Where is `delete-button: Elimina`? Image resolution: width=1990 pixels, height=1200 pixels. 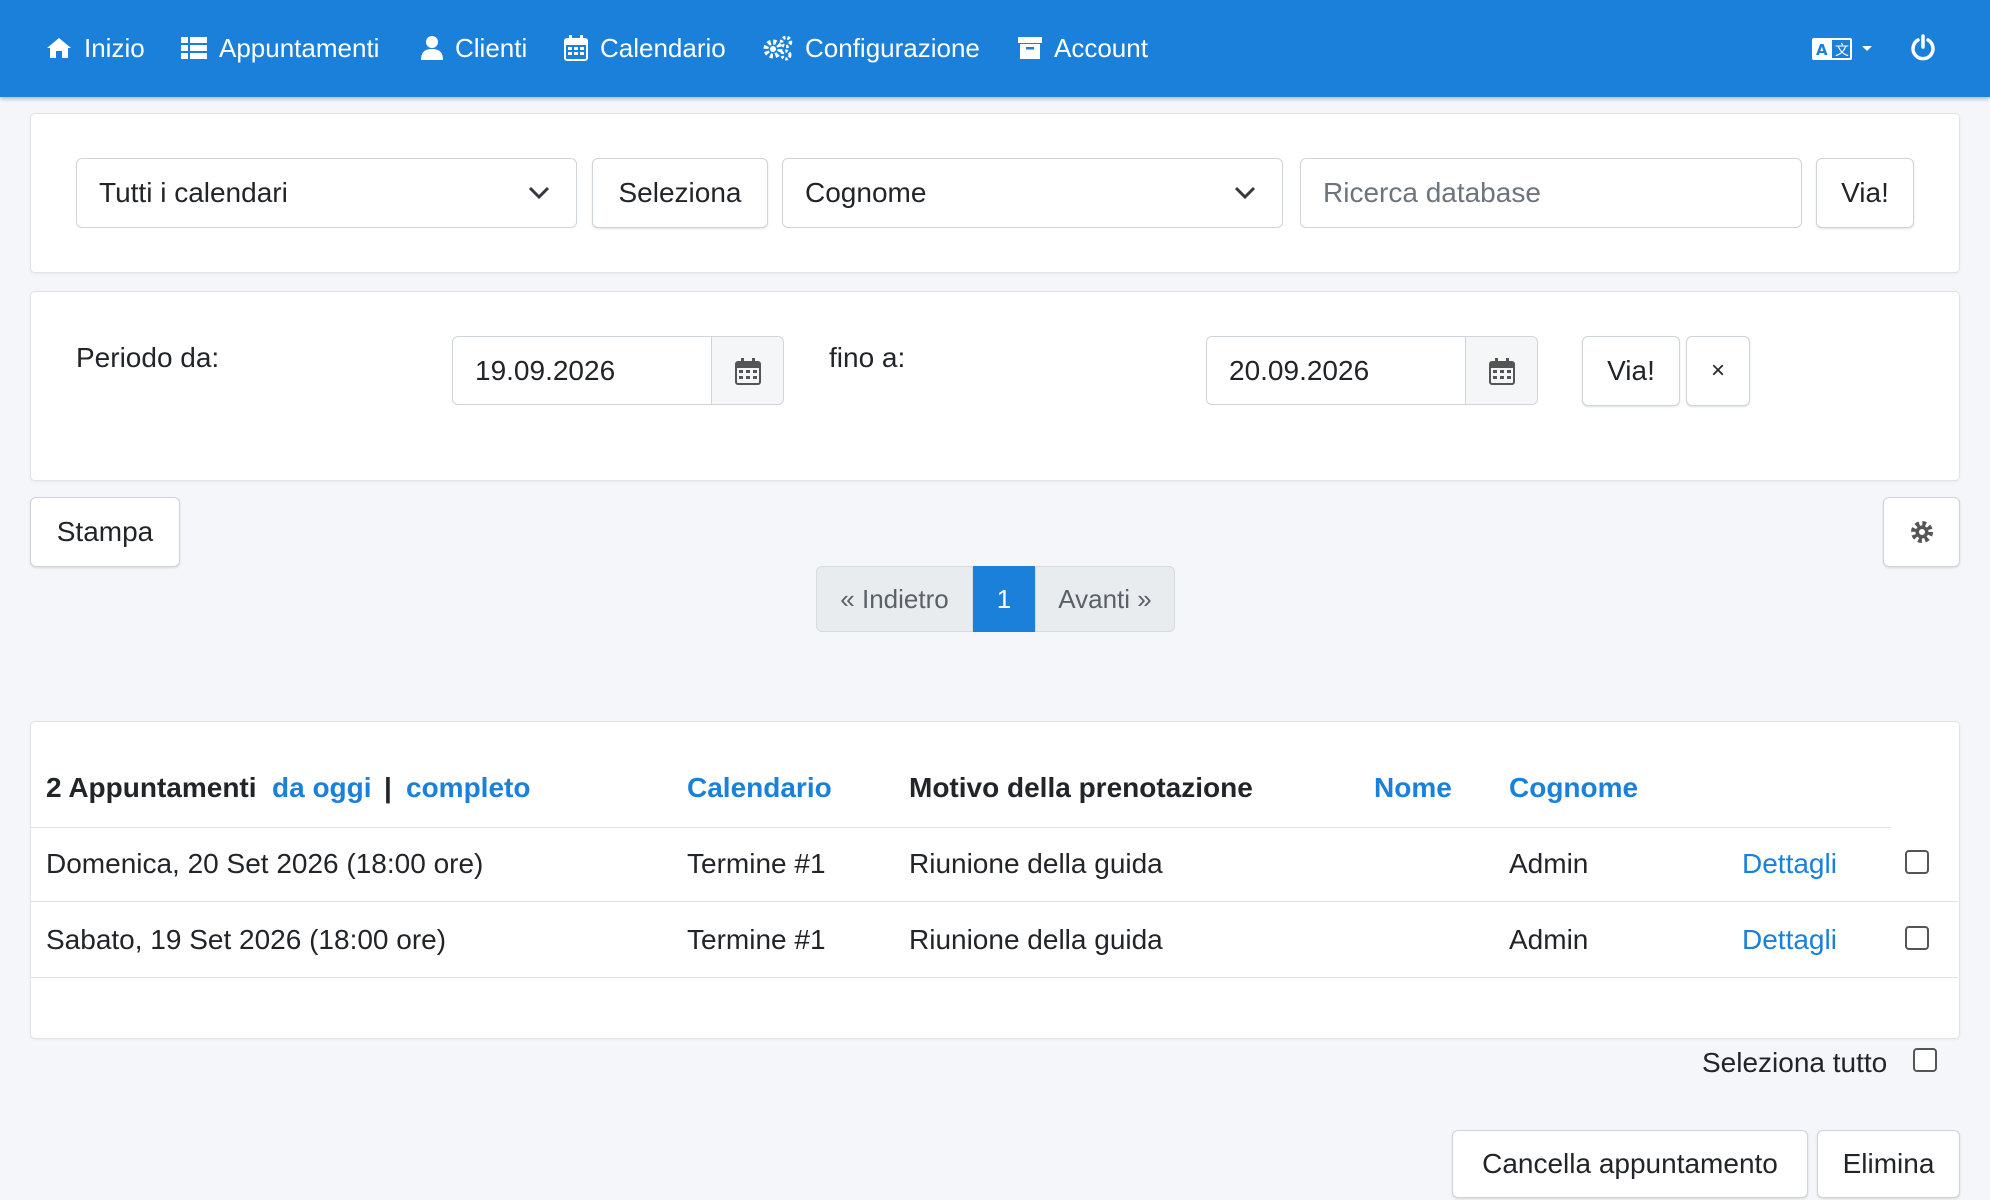
delete-button: Elimina is located at coordinates (1888, 1164).